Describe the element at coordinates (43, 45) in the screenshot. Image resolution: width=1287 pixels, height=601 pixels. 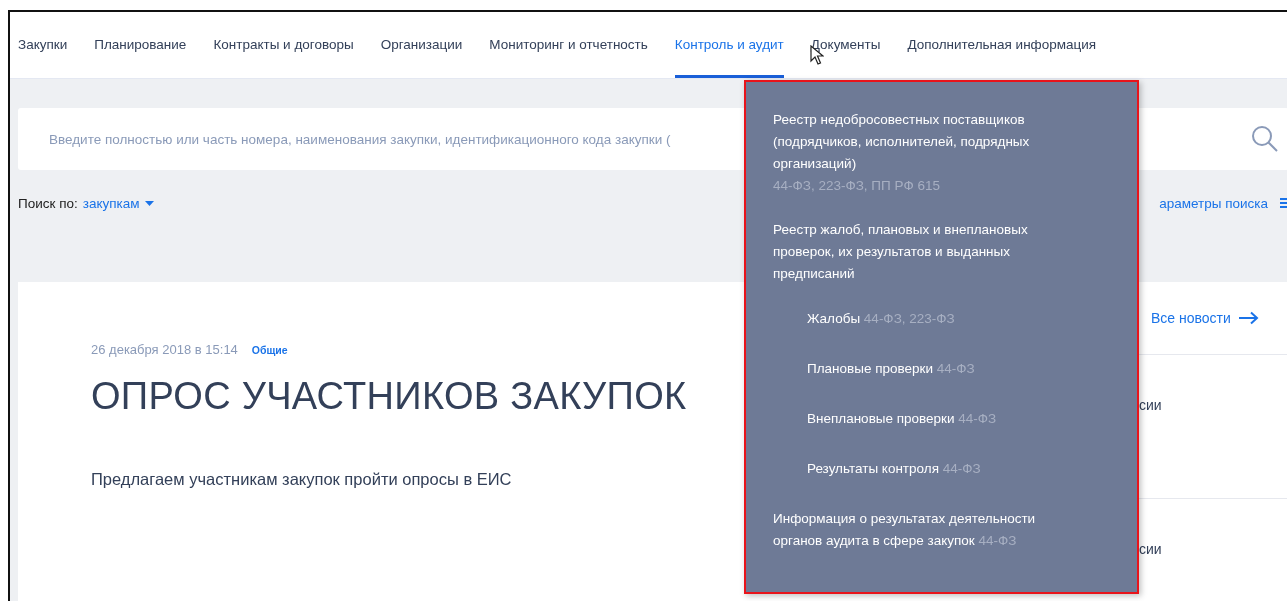
I see `nav-tab: Закупки` at that location.